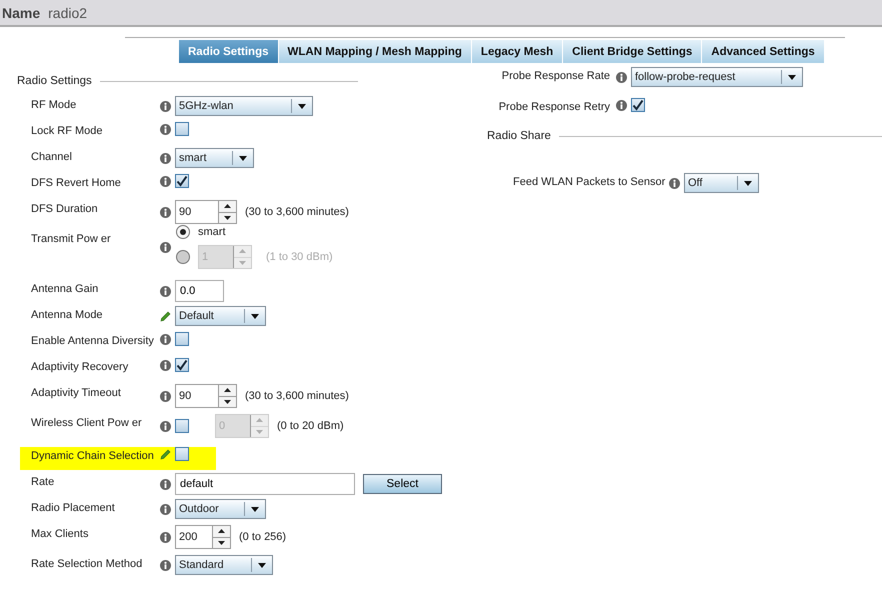 This screenshot has width=882, height=599. What do you see at coordinates (265, 484) in the screenshot?
I see `text-input: default` at bounding box center [265, 484].